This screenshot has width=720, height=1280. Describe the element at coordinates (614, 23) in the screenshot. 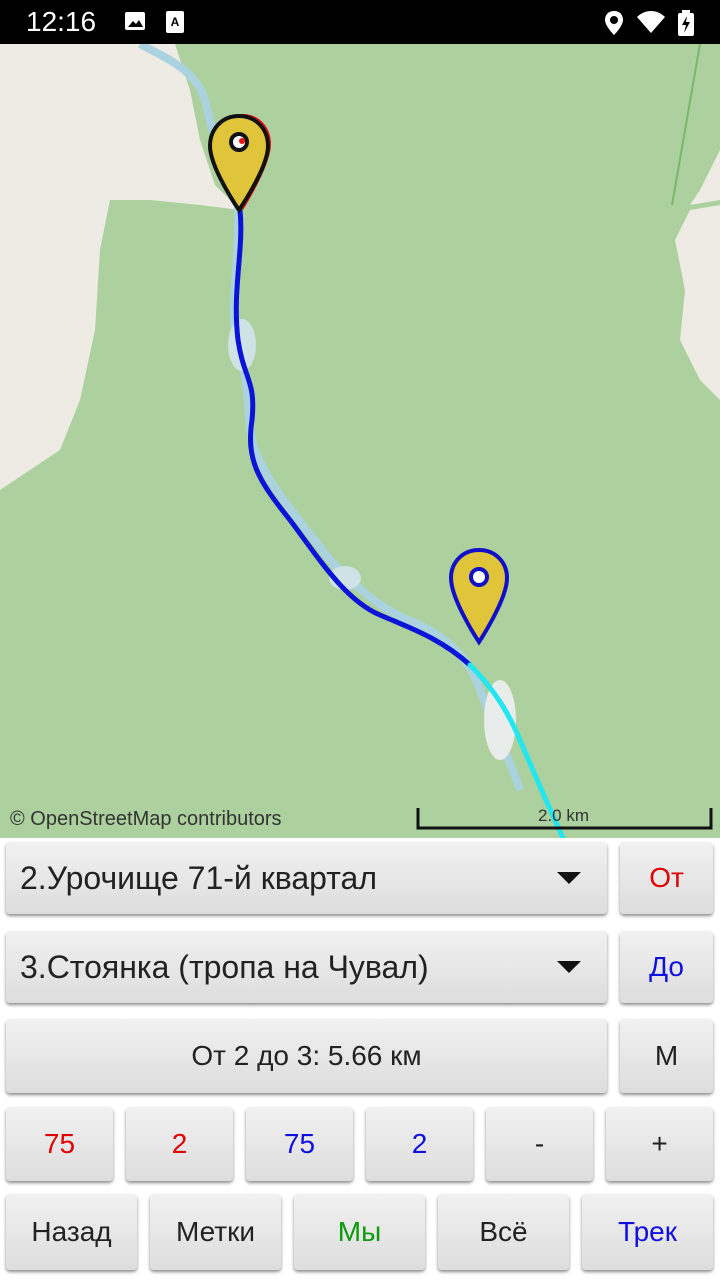

I see `location-icon` at that location.